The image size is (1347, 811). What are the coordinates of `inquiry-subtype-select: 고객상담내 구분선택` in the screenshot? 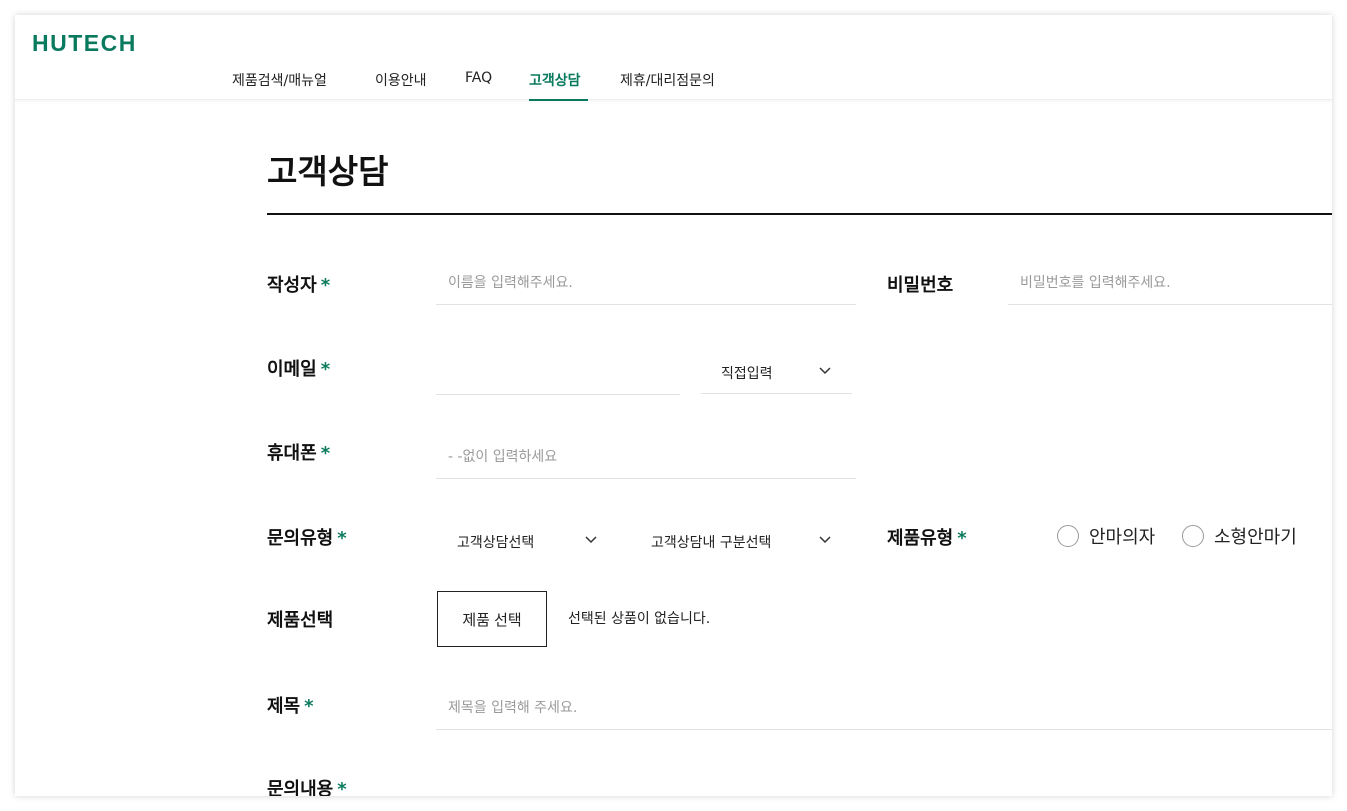 It's located at (735, 541).